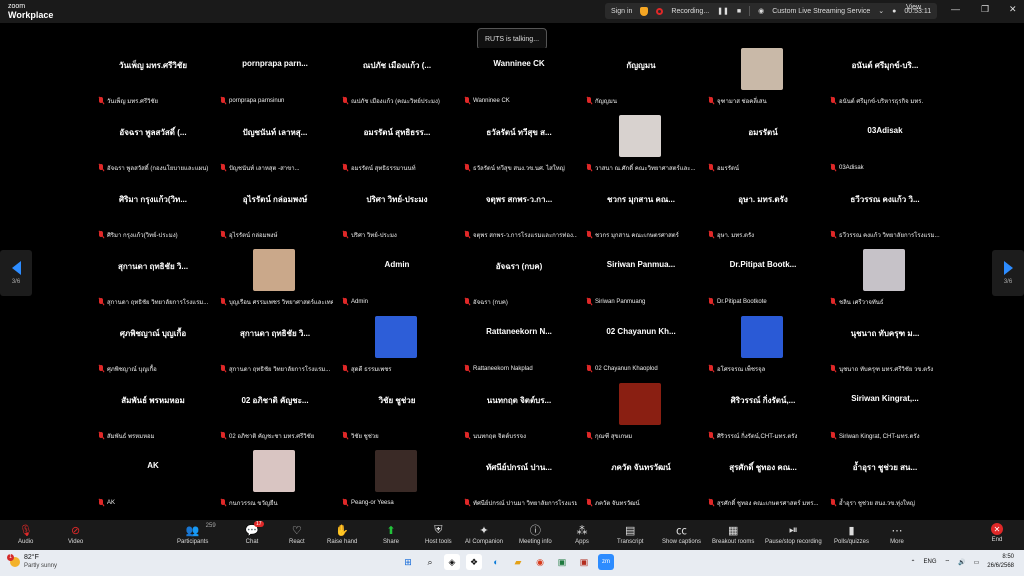 The height and width of the screenshot is (576, 1024). What do you see at coordinates (881, 11) in the screenshot?
I see `chevron-down-icon: ⌄` at bounding box center [881, 11].